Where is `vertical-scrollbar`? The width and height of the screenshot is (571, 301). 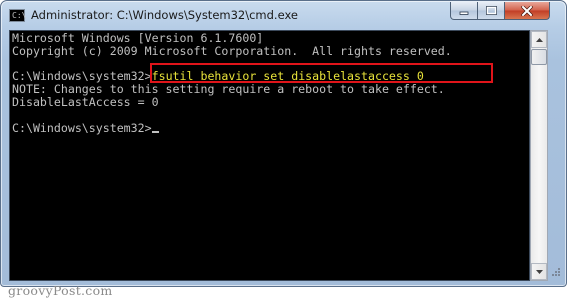
vertical-scrollbar is located at coordinates (539, 155).